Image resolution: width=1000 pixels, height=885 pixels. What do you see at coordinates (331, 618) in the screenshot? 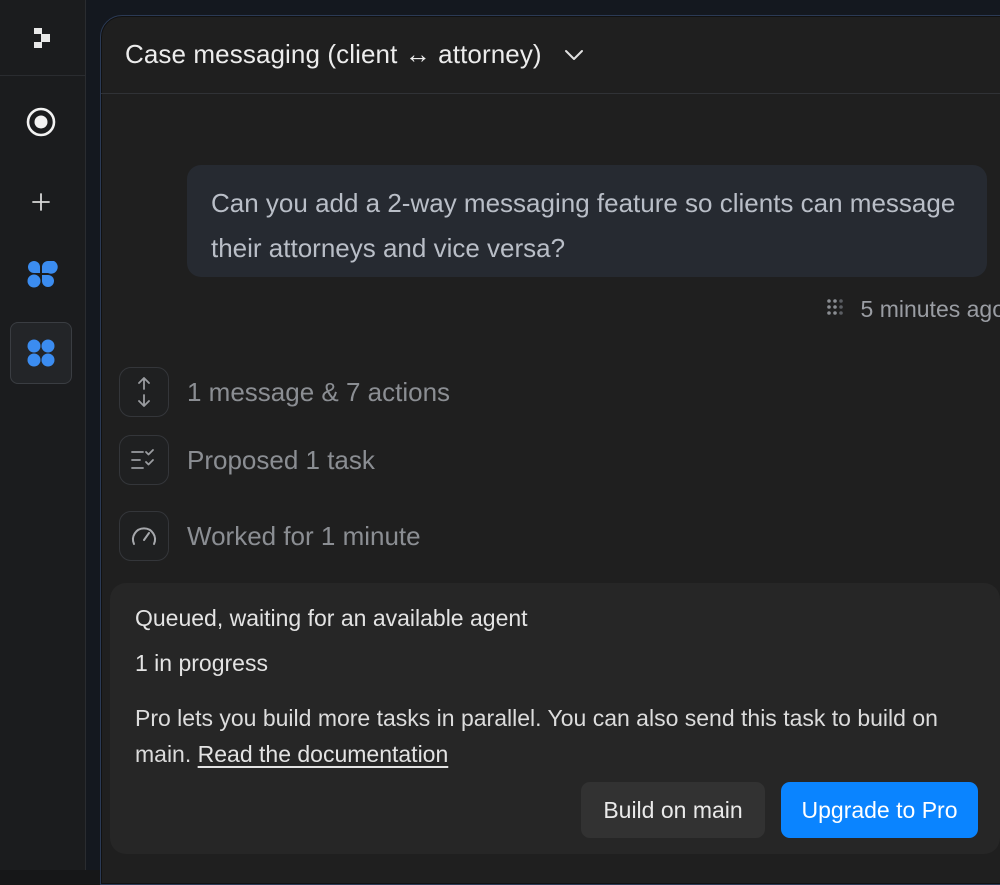
I see `queue-status-text: Queued, waiting for an available agent` at bounding box center [331, 618].